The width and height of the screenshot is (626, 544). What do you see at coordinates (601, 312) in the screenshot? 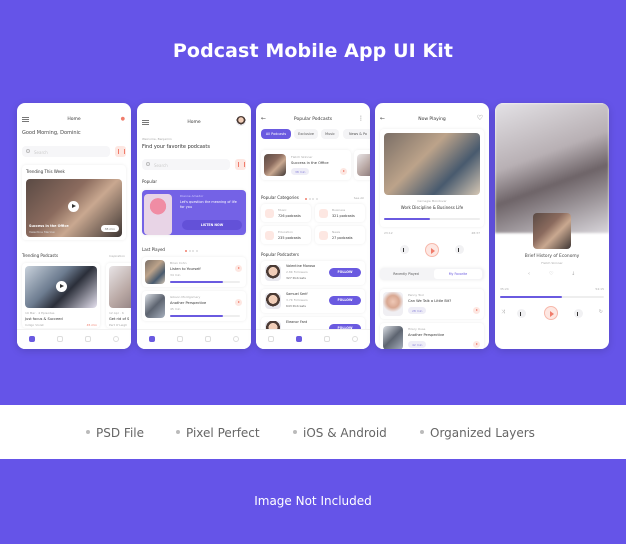
I see `repeat-icon: ↻` at bounding box center [601, 312].